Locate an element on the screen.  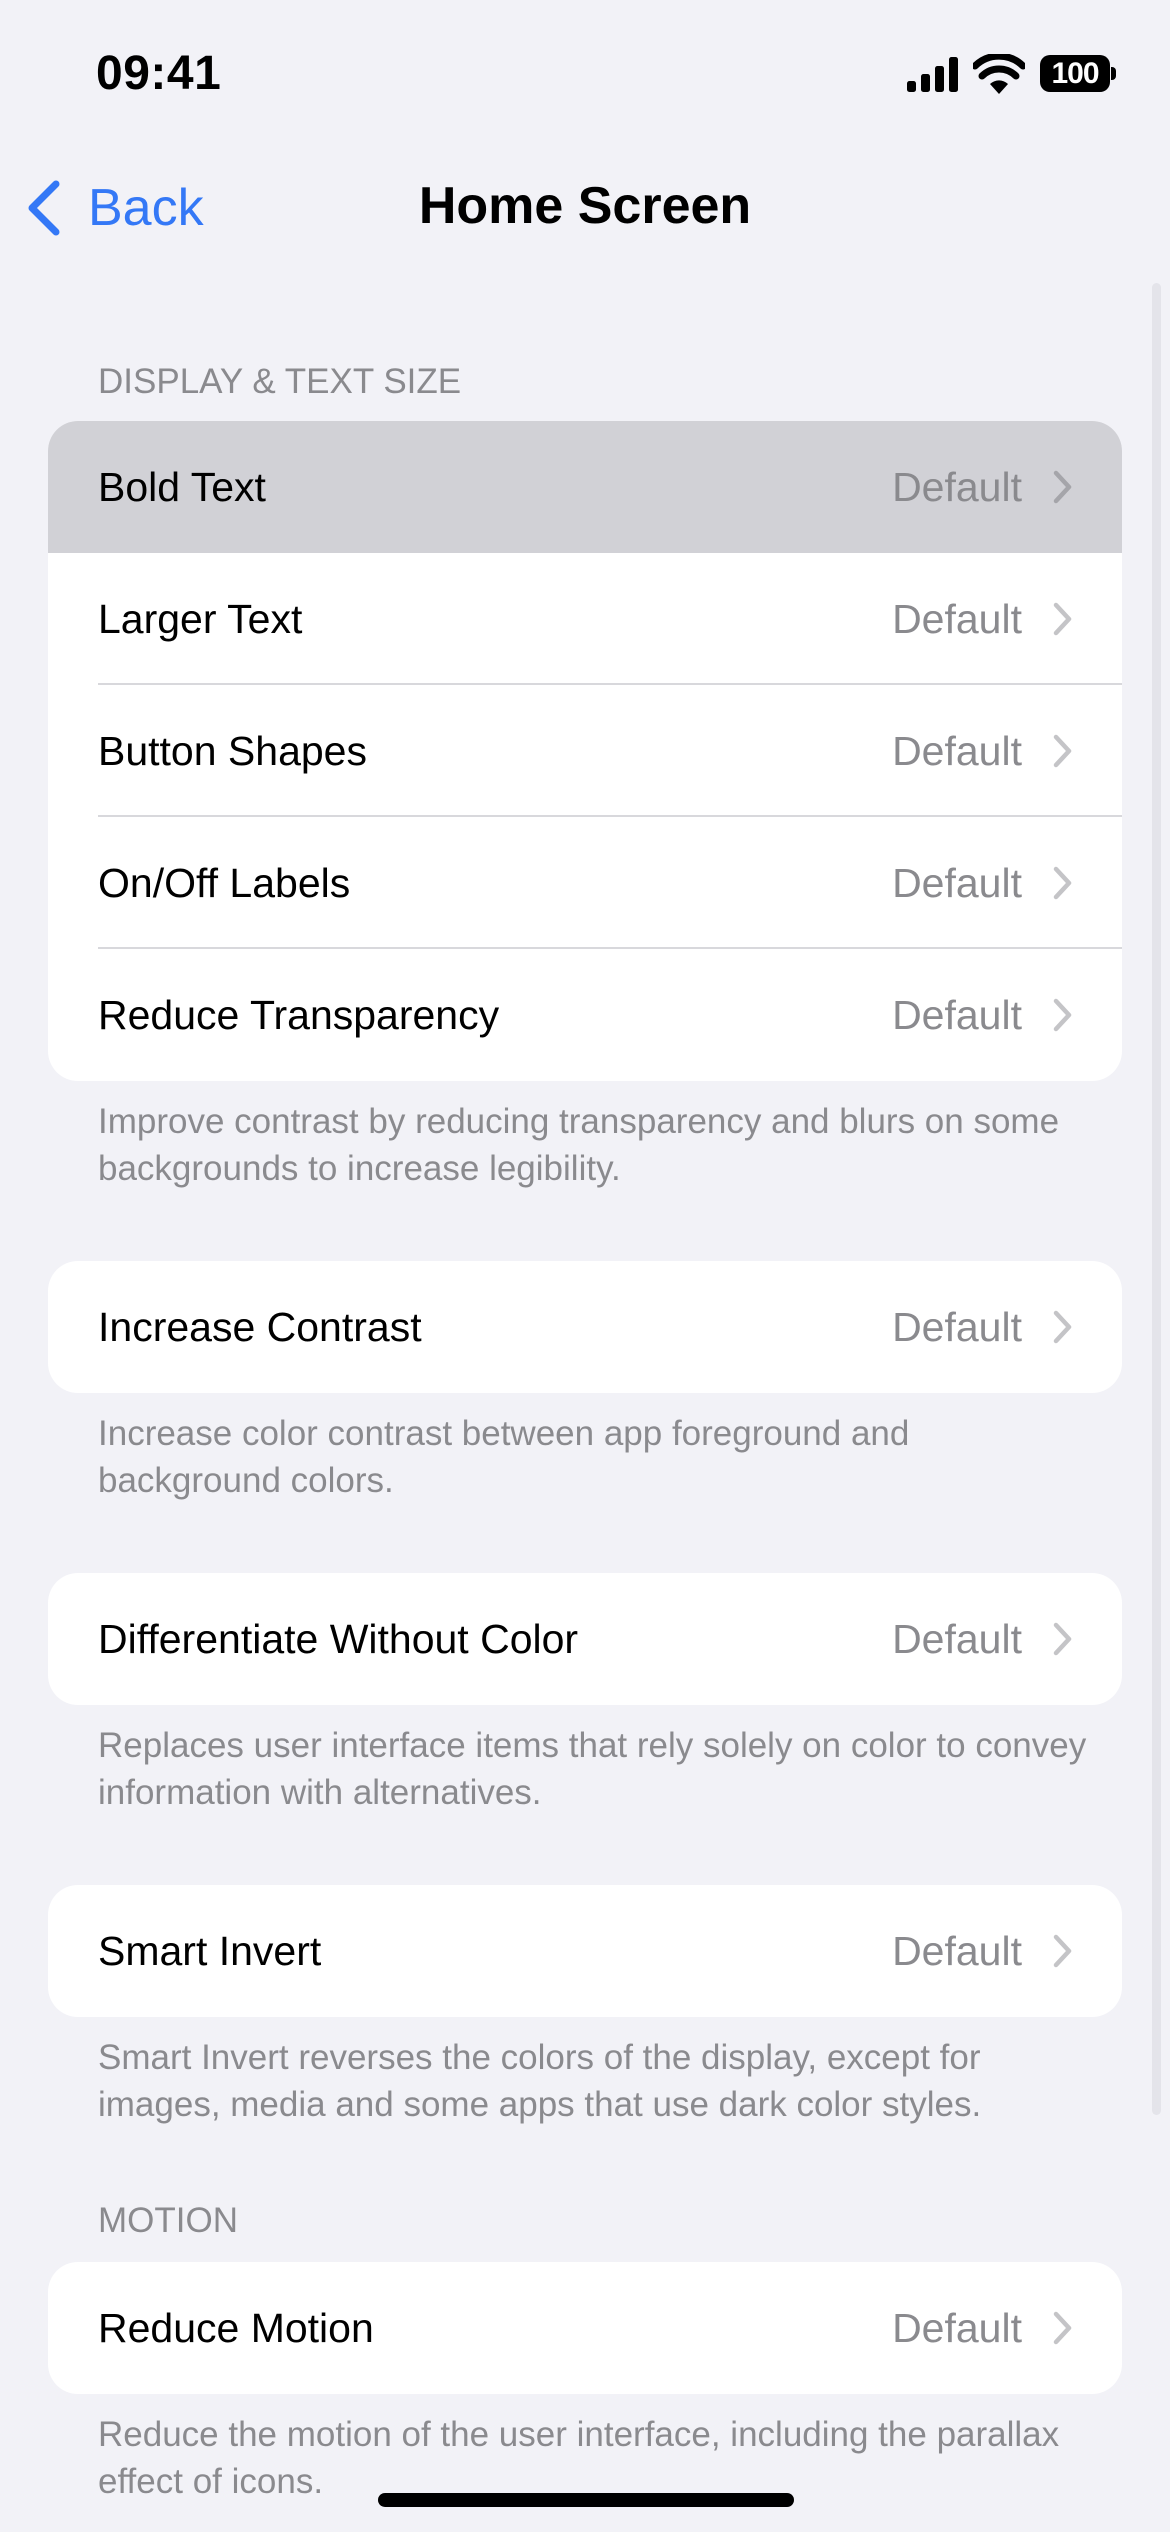
status-time: 09:41 is located at coordinates (159, 73).